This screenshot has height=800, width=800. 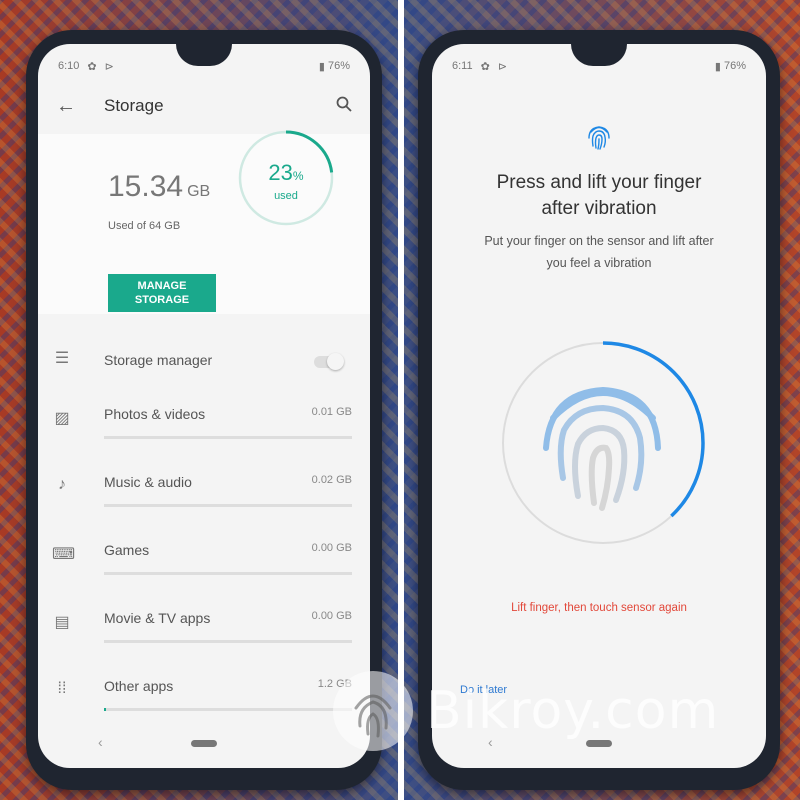 I want to click on music-note-icon: ♪, so click(x=62, y=484).